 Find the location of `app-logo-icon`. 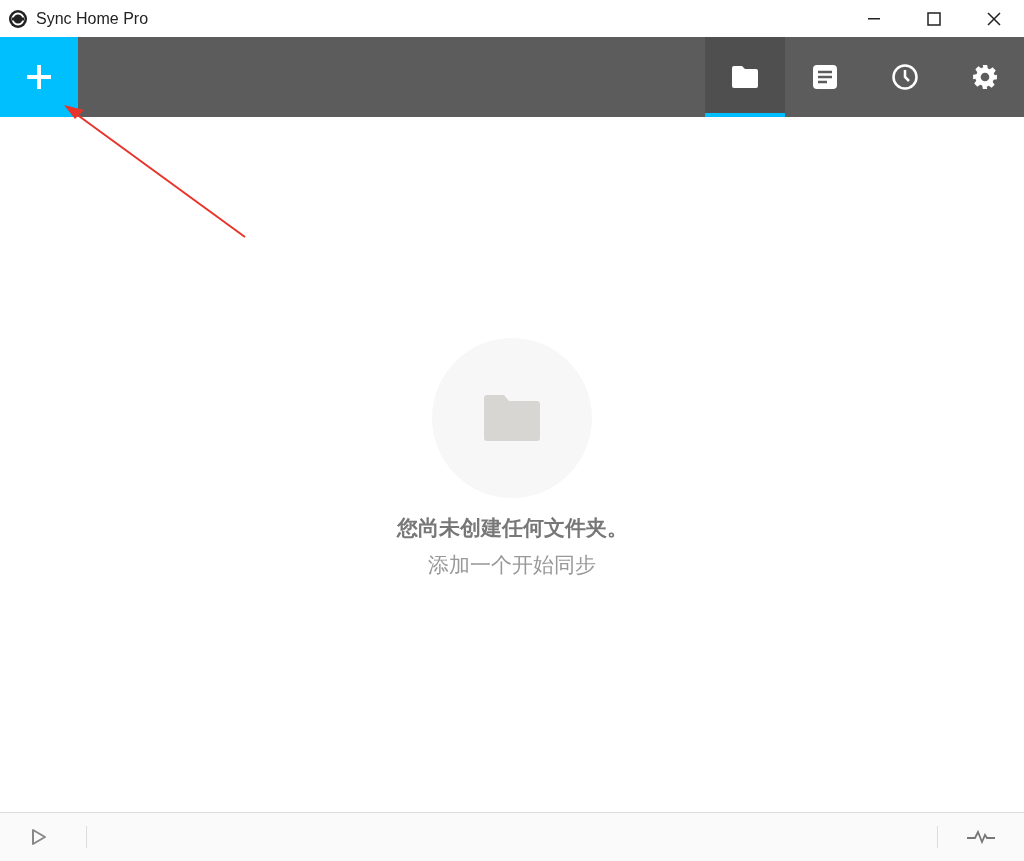

app-logo-icon is located at coordinates (18, 18).